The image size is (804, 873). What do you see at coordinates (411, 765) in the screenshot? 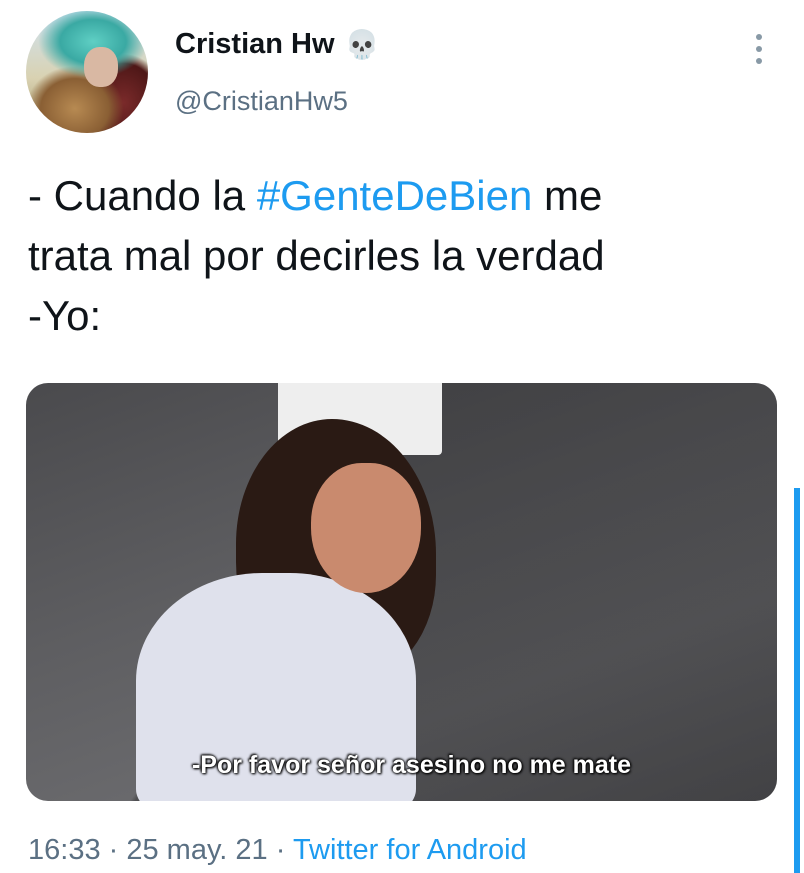
I see `media-caption: -Por favor señor asesino no me mate` at bounding box center [411, 765].